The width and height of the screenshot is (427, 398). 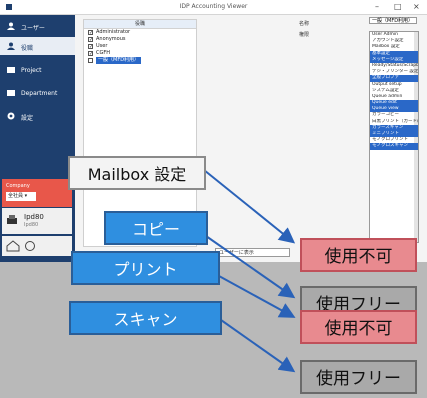 I want to click on callout-copy: コピー, so click(x=156, y=228).